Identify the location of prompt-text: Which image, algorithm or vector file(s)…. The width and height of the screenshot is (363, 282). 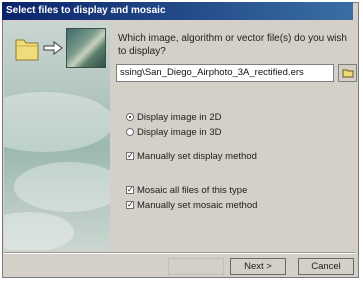
(232, 45).